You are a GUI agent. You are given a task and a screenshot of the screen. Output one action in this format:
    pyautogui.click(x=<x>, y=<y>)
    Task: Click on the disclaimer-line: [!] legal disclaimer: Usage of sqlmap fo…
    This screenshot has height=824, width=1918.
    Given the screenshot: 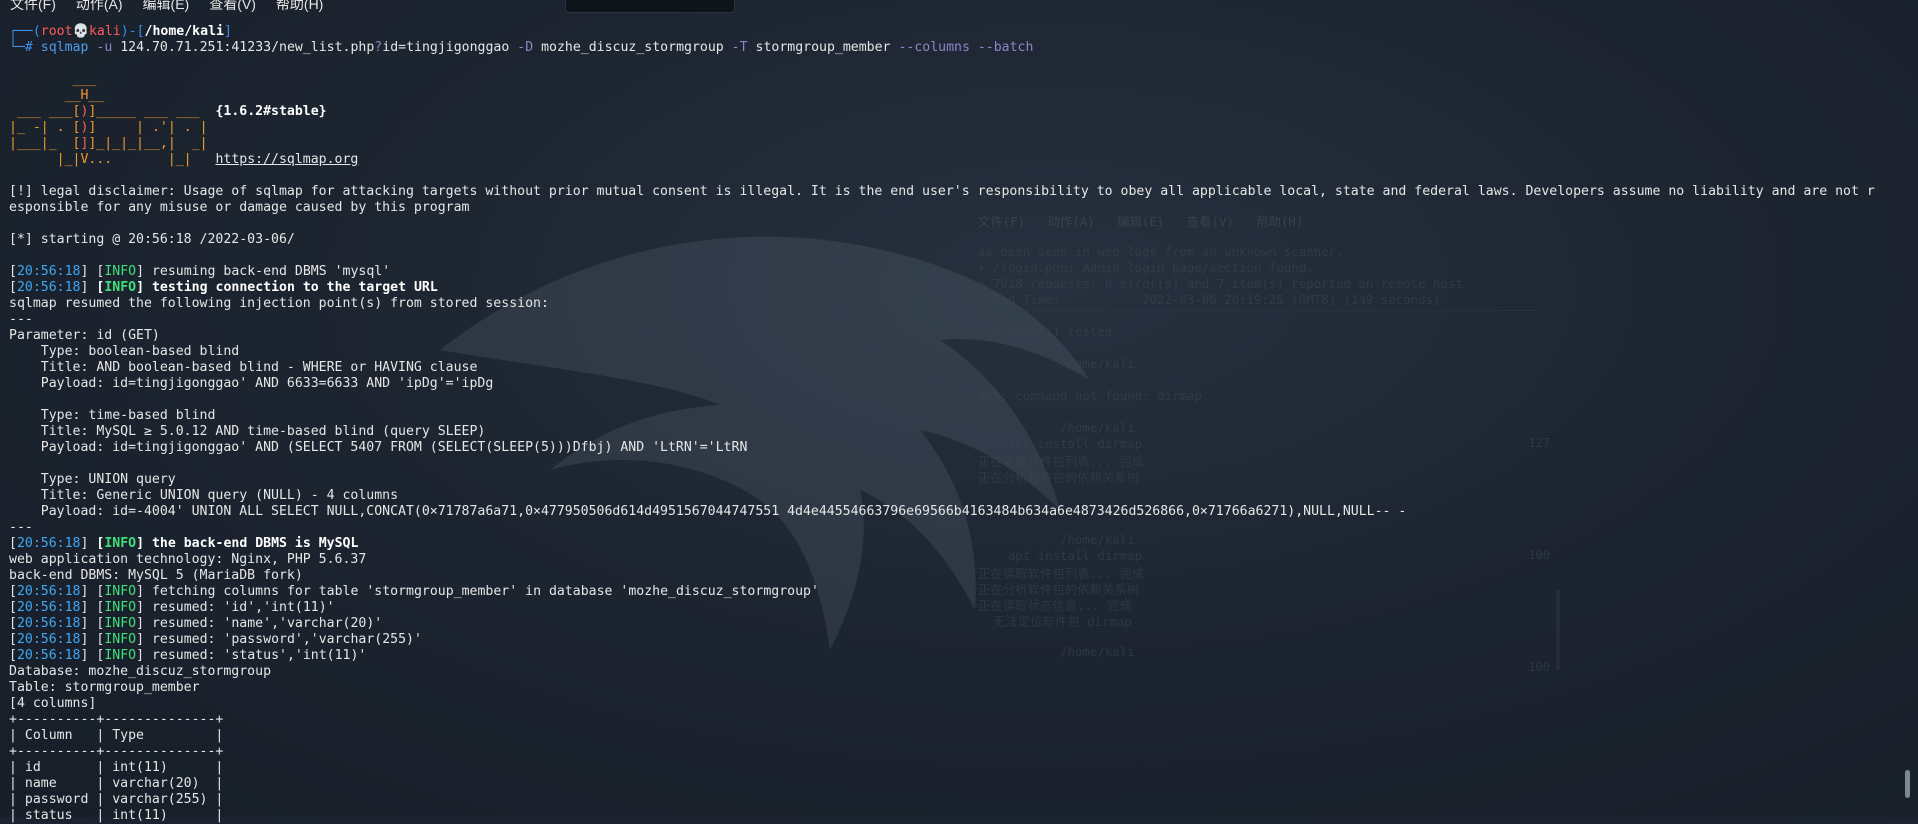 What is the action you would take?
    pyautogui.click(x=942, y=191)
    